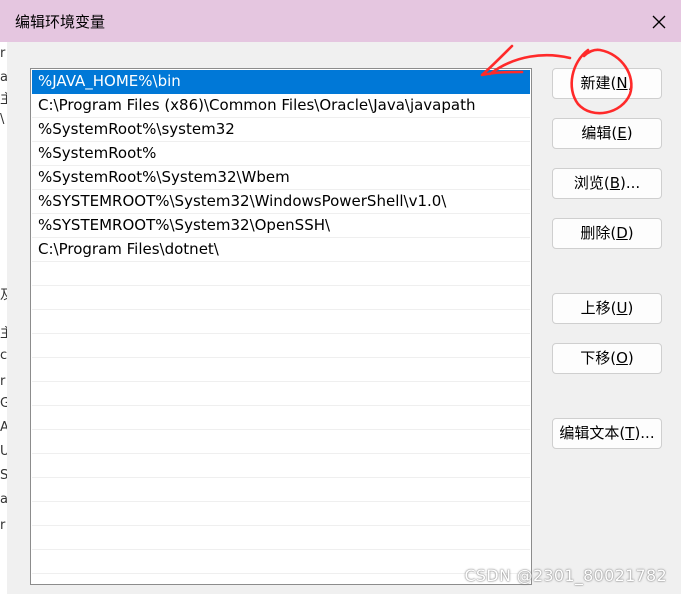 The width and height of the screenshot is (681, 594). What do you see at coordinates (598, 308) in the screenshot?
I see `move-up-button-label: 上移(` at bounding box center [598, 308].